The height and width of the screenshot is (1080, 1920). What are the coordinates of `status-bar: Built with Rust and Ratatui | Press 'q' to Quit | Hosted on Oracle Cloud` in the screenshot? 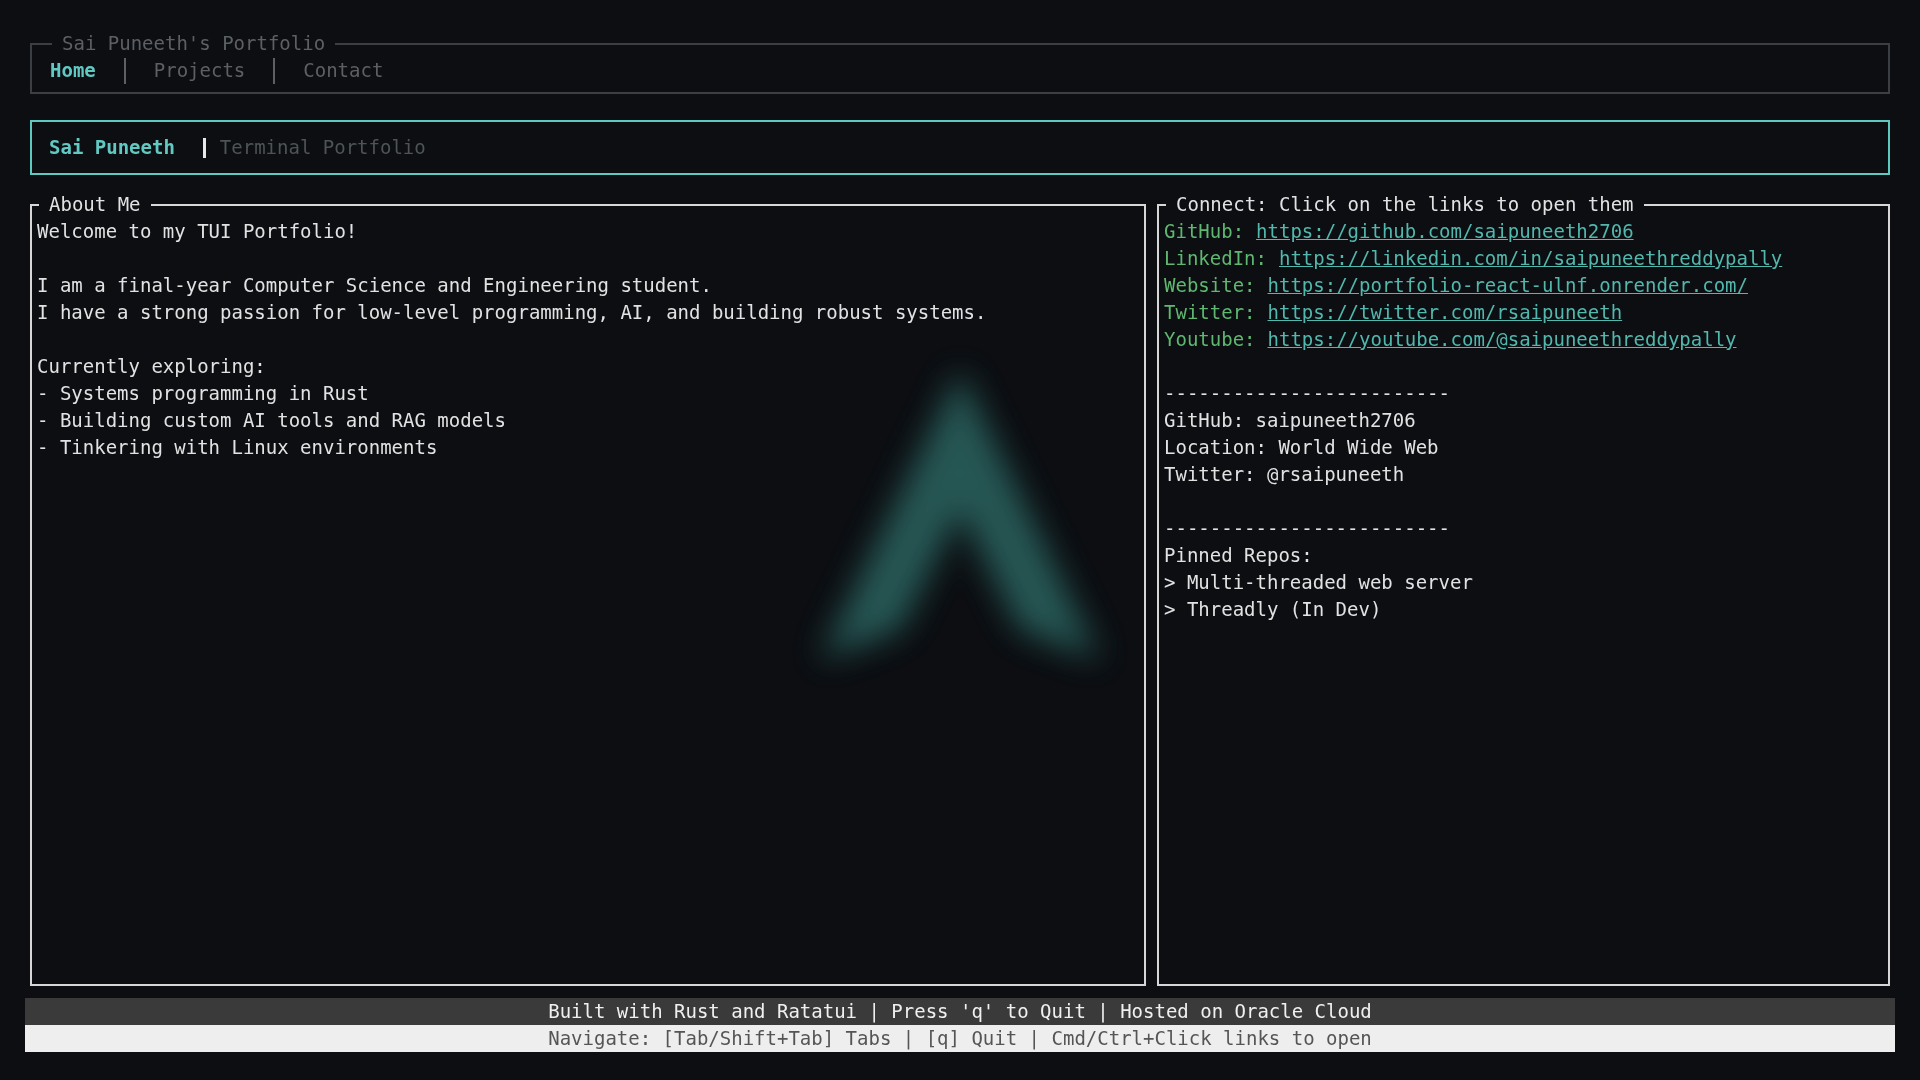 It's located at (960, 1011).